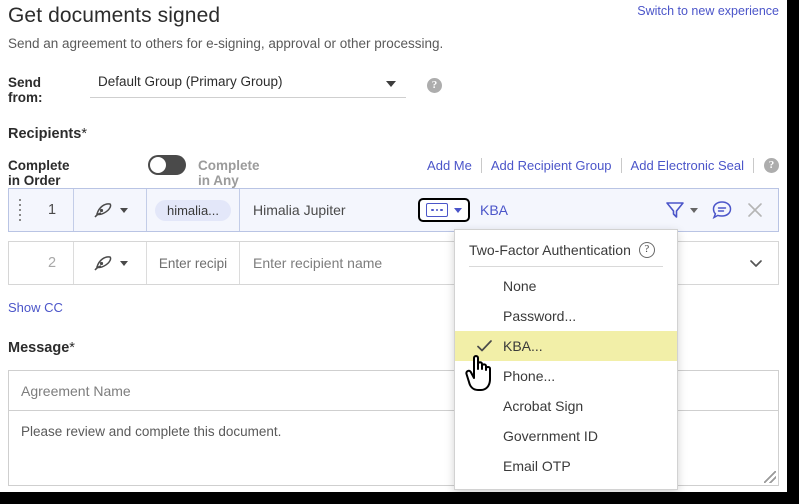 The image size is (799, 504). I want to click on resize-grip-icon, so click(770, 477).